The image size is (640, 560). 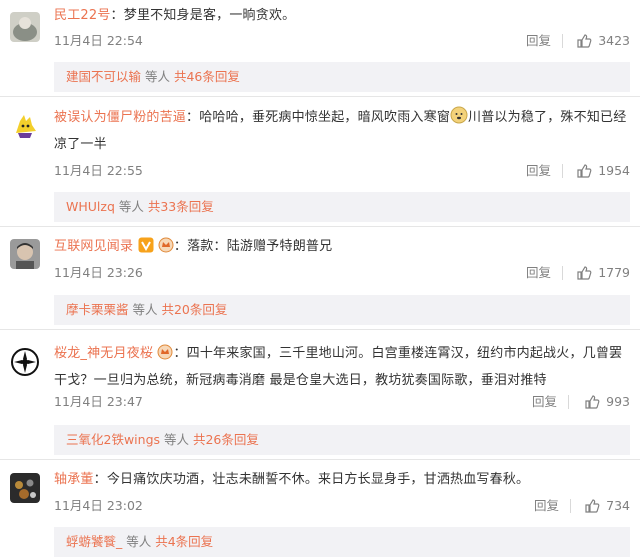 I want to click on comment-meta: 11月4日 22:55 回复 1954, so click(x=342, y=171).